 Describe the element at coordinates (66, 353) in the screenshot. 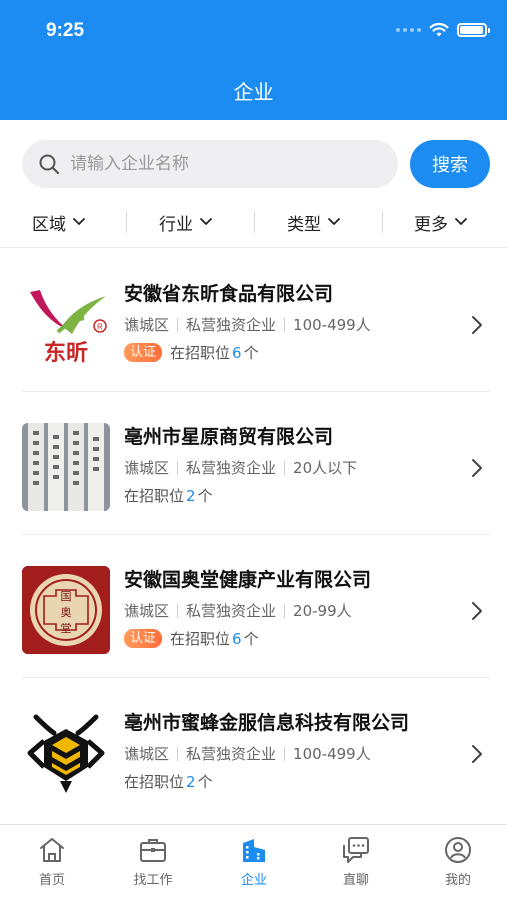

I see `logo-text: 东昕` at that location.